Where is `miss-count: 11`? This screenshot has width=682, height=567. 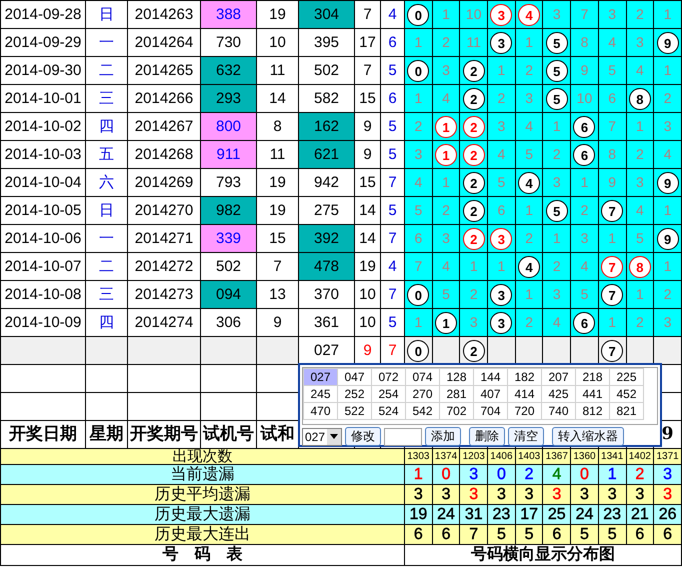
miss-count: 11 is located at coordinates (473, 42).